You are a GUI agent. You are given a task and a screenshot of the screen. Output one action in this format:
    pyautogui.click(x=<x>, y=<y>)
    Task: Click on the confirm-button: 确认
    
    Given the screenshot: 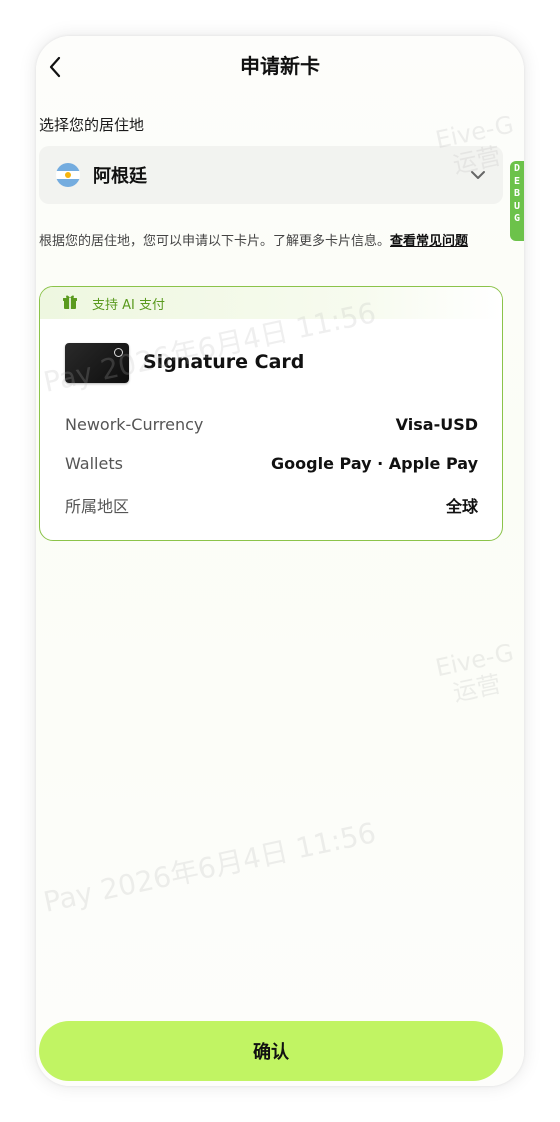 What is the action you would take?
    pyautogui.click(x=271, y=1051)
    